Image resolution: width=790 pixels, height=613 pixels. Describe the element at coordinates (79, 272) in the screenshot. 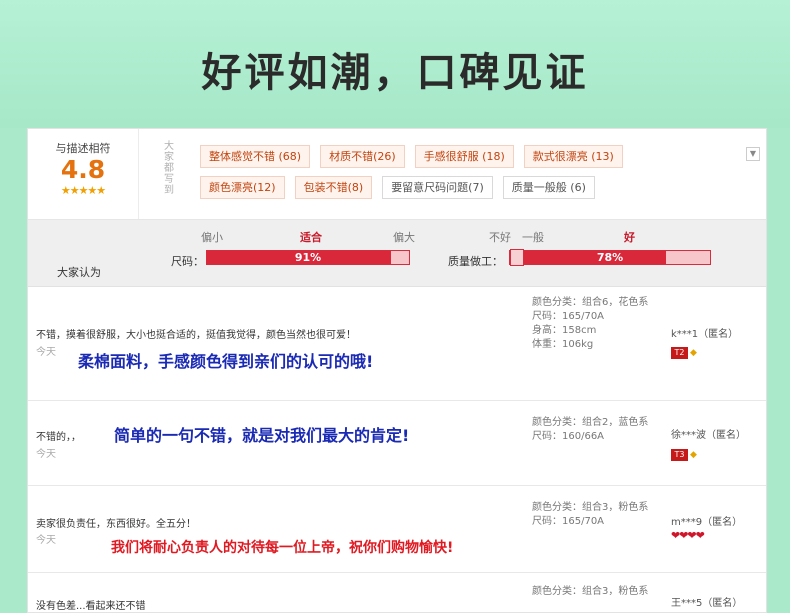

I see `opinion-label: 大家认为` at that location.